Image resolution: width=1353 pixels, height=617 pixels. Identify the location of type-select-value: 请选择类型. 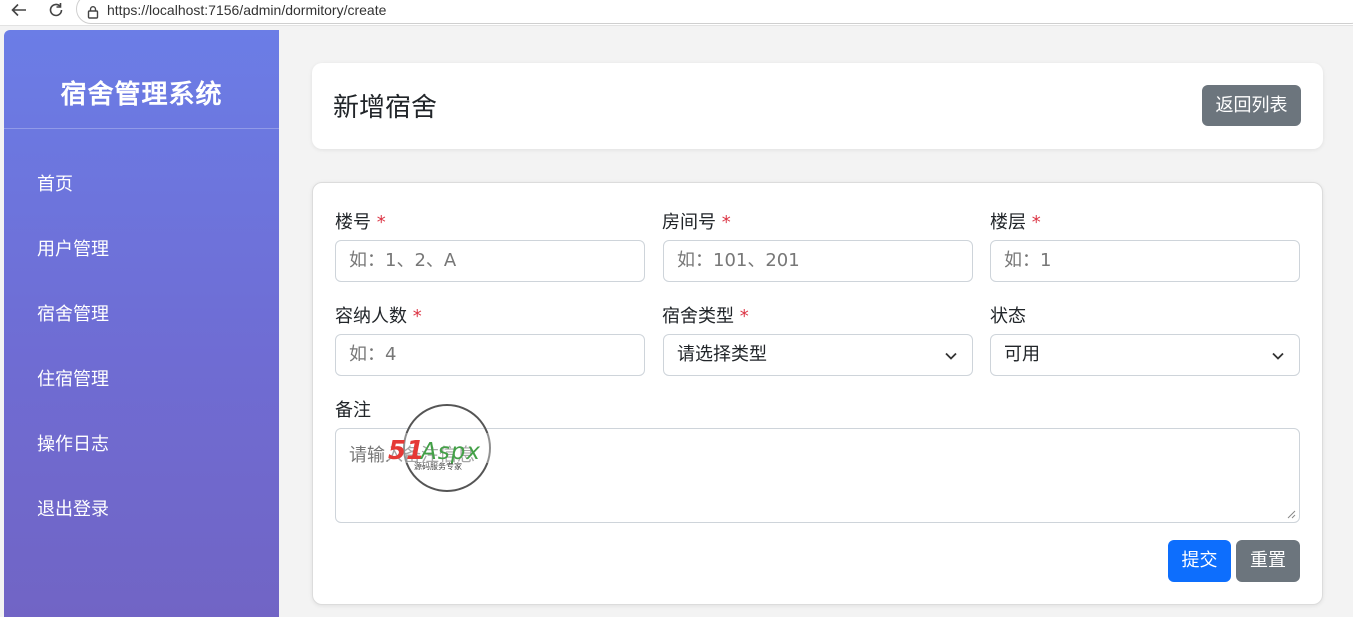
(722, 354).